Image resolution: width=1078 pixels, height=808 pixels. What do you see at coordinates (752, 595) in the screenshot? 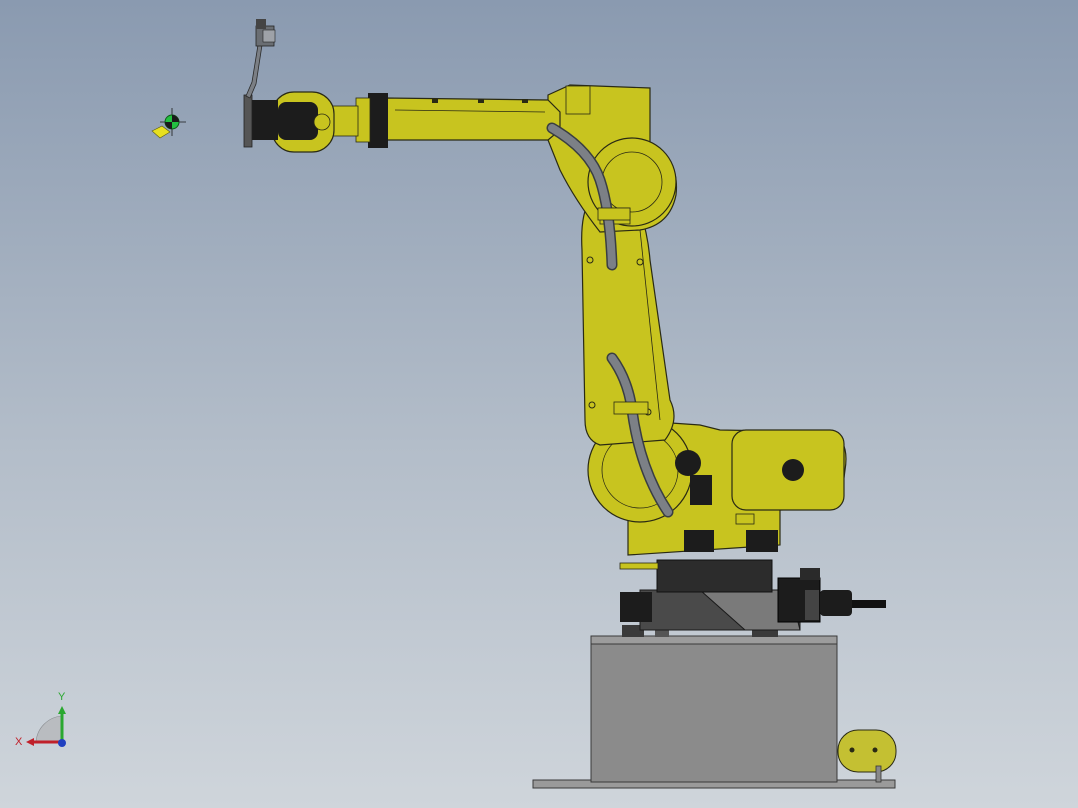
I see `robot-base` at bounding box center [752, 595].